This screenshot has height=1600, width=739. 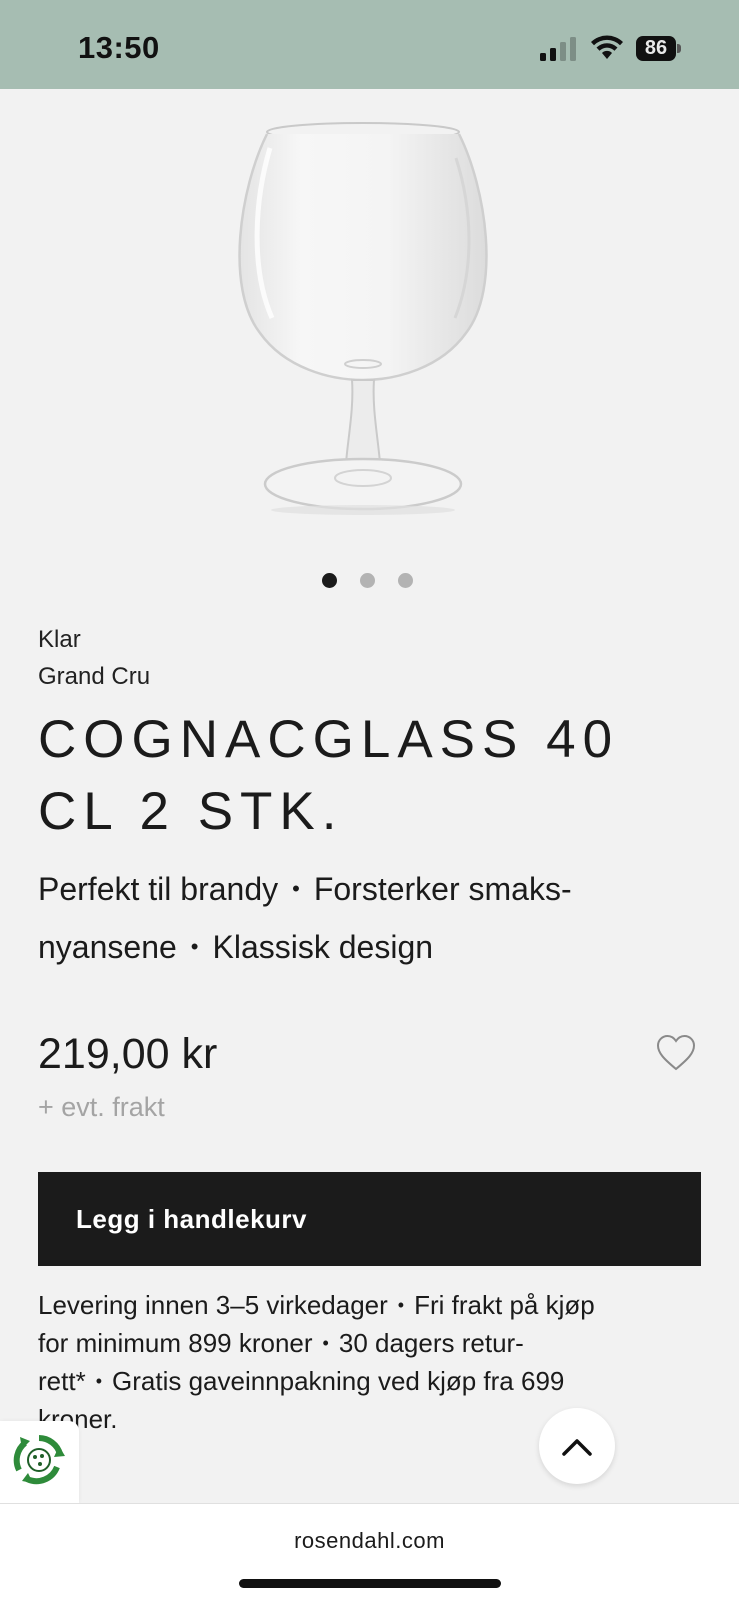 What do you see at coordinates (369, 44) in the screenshot?
I see `status-bar: 13:50 86` at bounding box center [369, 44].